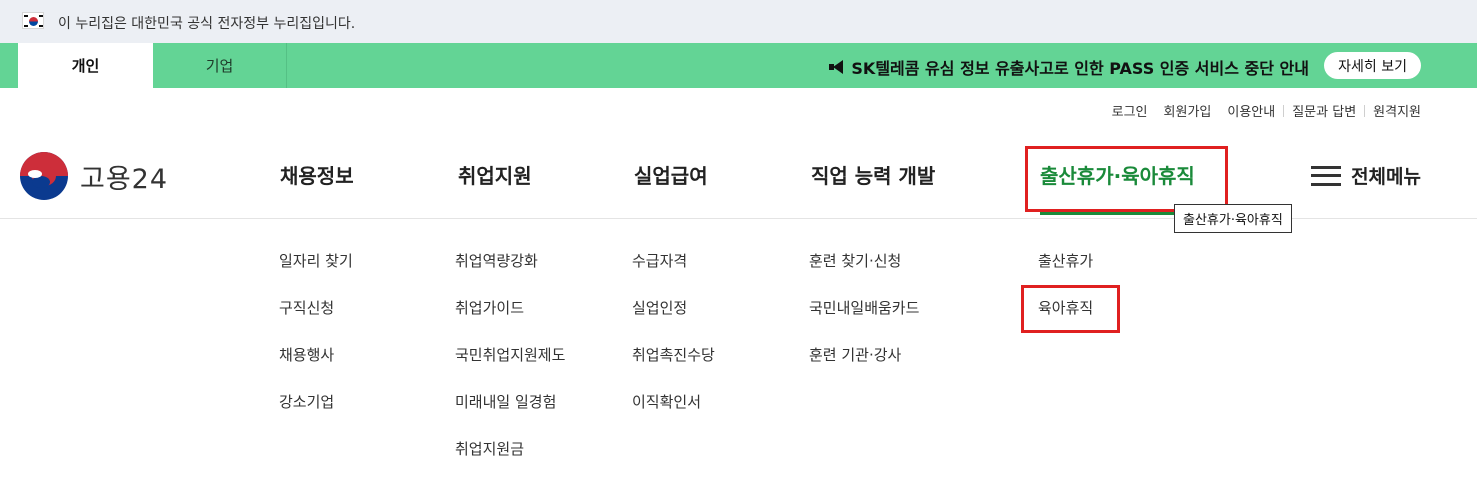 The width and height of the screenshot is (1477, 481). What do you see at coordinates (1070, 309) in the screenshot?
I see `highlight-box-submenu` at bounding box center [1070, 309].